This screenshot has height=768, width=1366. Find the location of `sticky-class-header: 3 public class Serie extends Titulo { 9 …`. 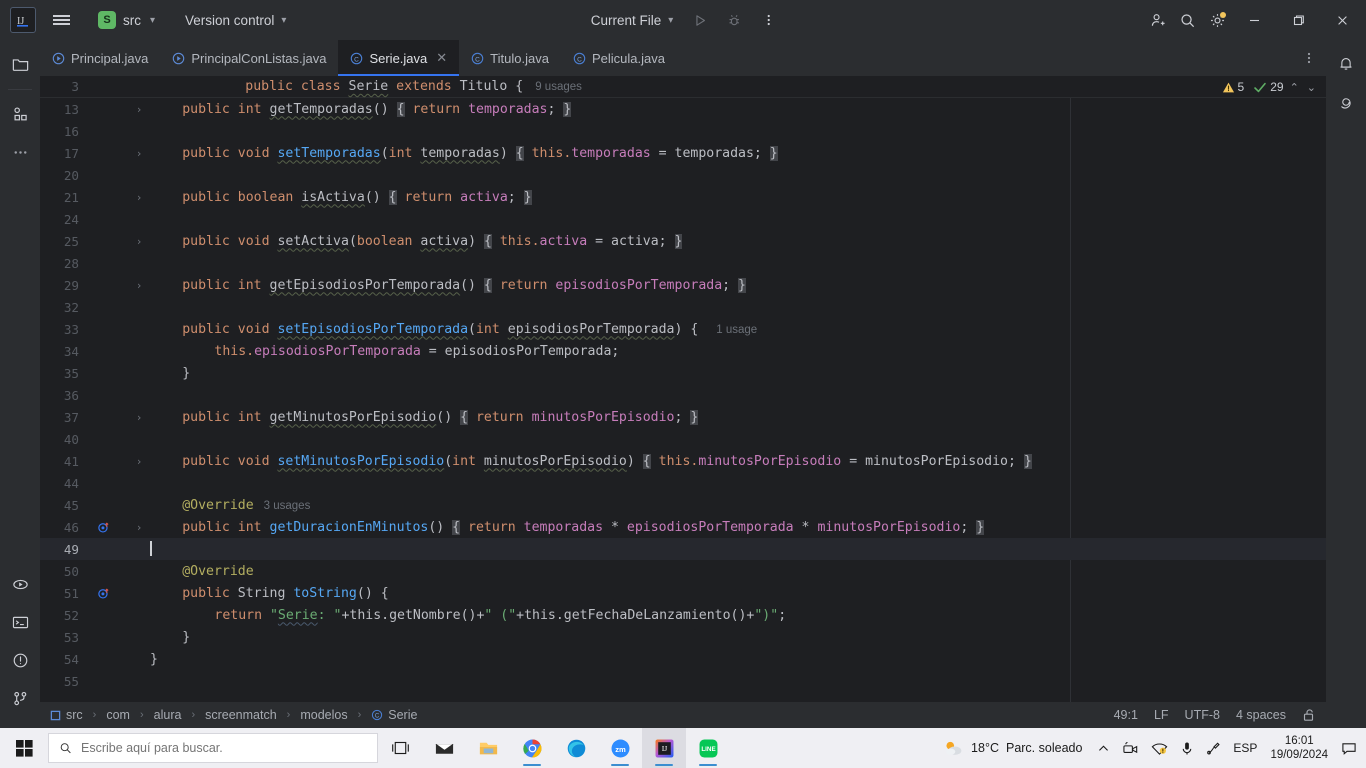

sticky-class-header: 3 public class Serie extends Titulo { 9 … is located at coordinates (683, 87).